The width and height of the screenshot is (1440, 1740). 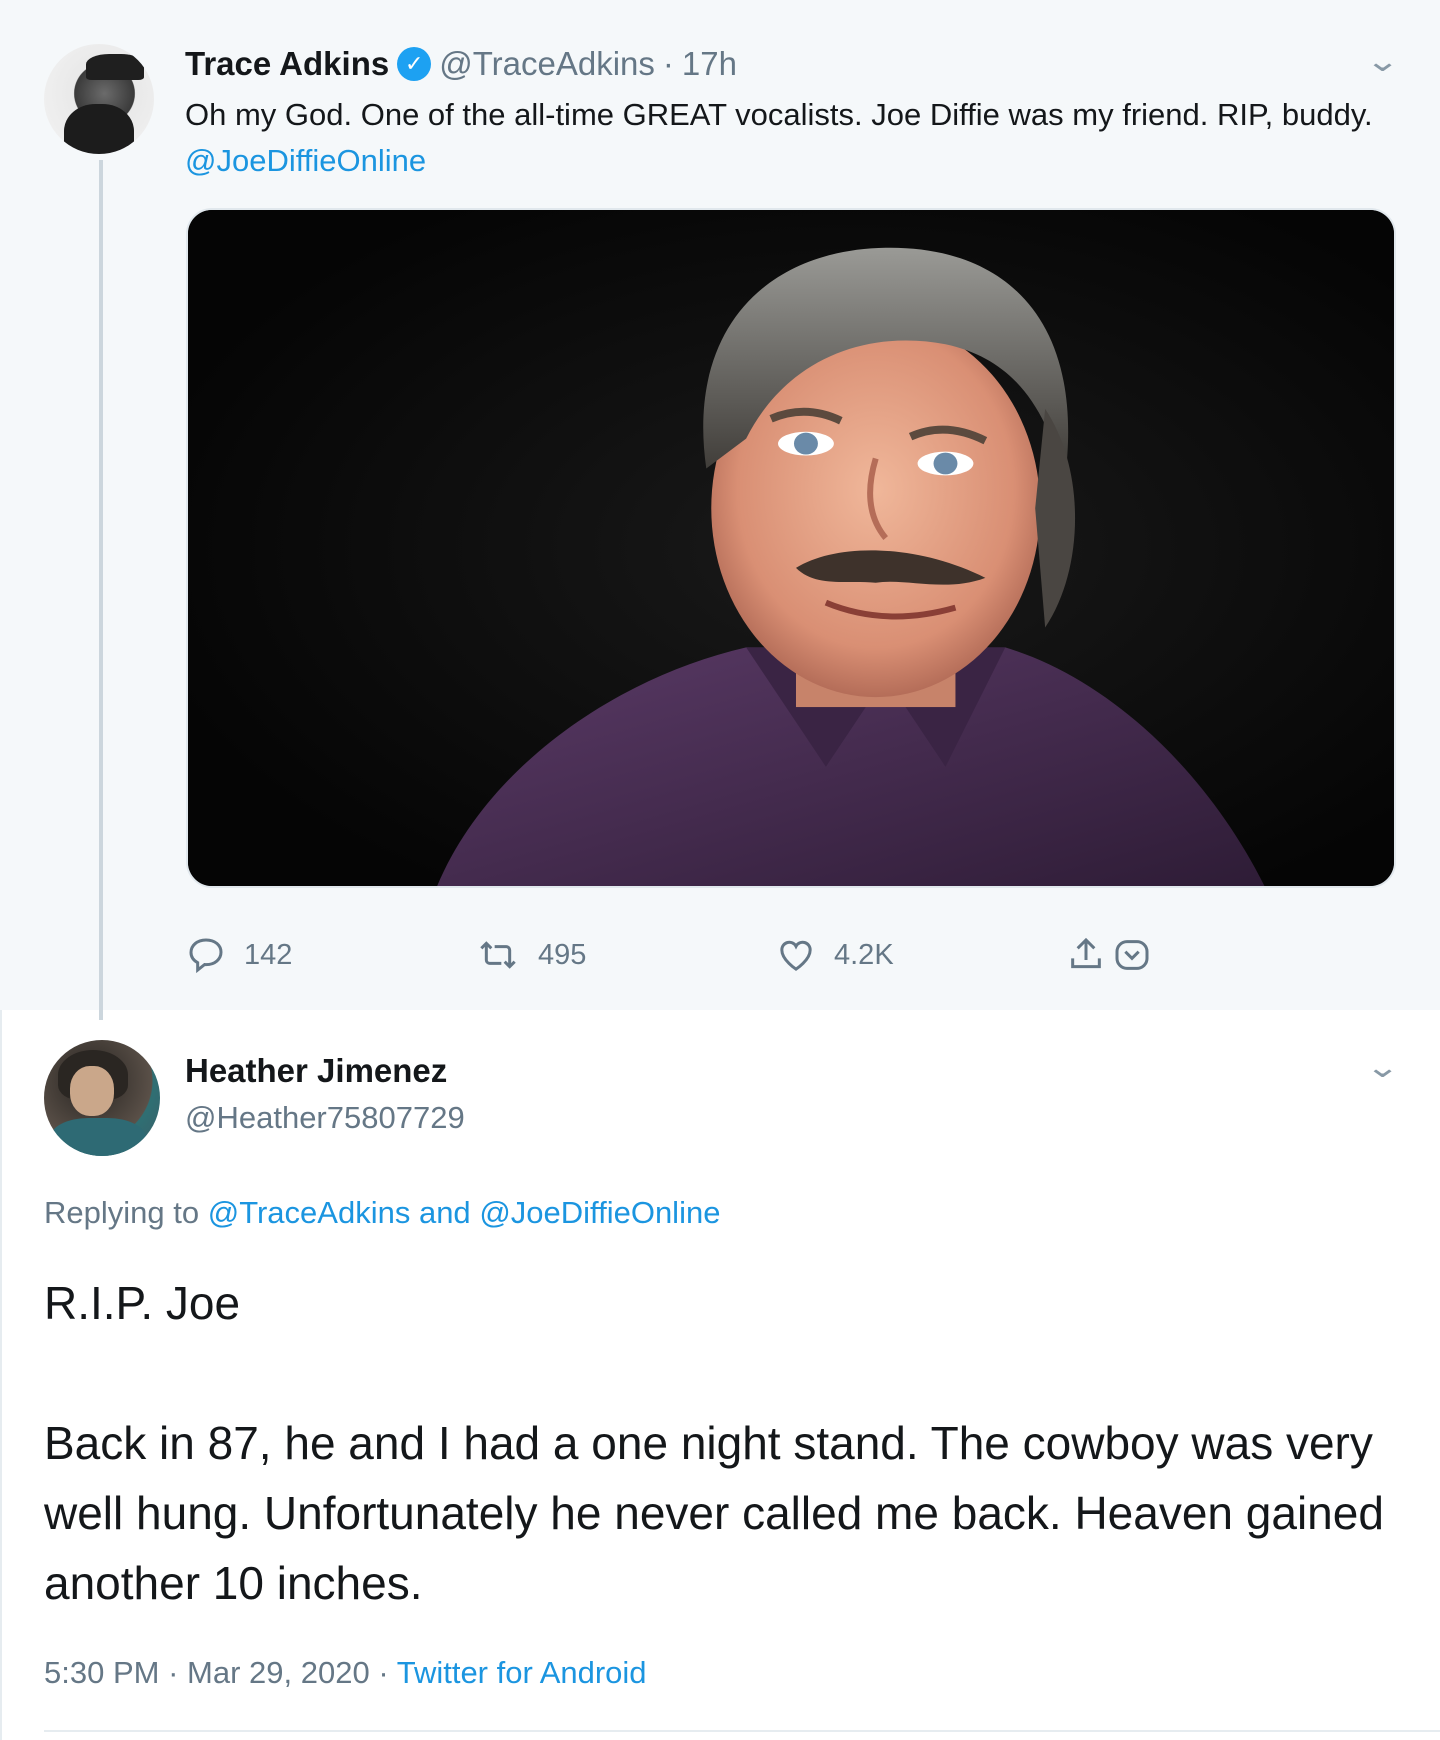 What do you see at coordinates (316, 1071) in the screenshot?
I see `reply-author-name: Heather Jimenez` at bounding box center [316, 1071].